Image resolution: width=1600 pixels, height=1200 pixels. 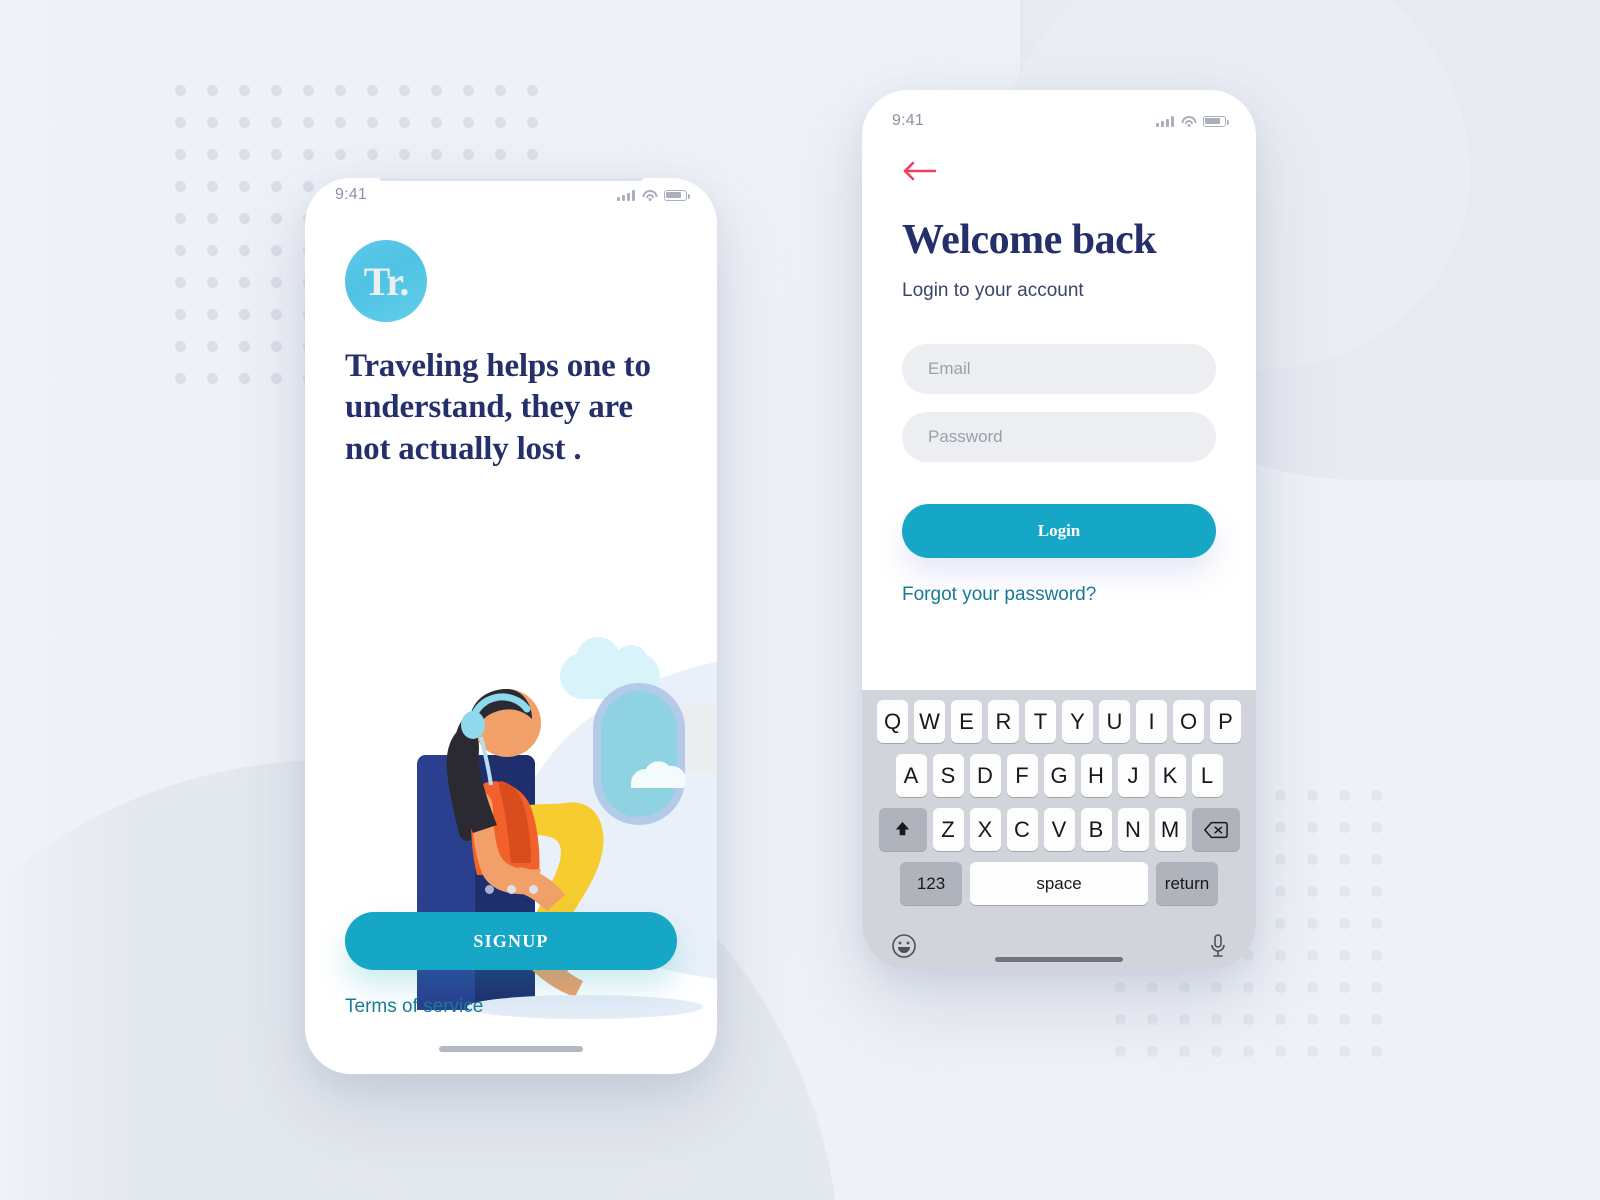 What do you see at coordinates (1215, 829) in the screenshot?
I see `backspace-icon` at bounding box center [1215, 829].